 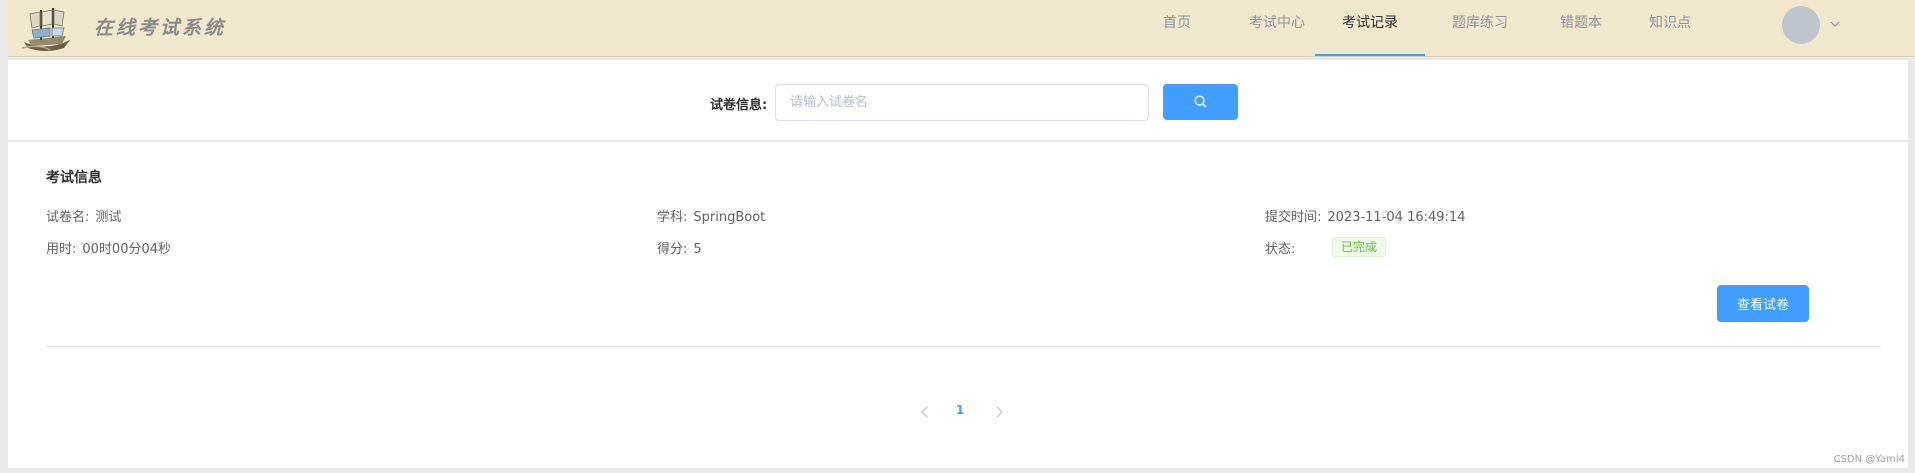 What do you see at coordinates (1277, 28) in the screenshot?
I see `nav-item-exam-center: 考试中心` at bounding box center [1277, 28].